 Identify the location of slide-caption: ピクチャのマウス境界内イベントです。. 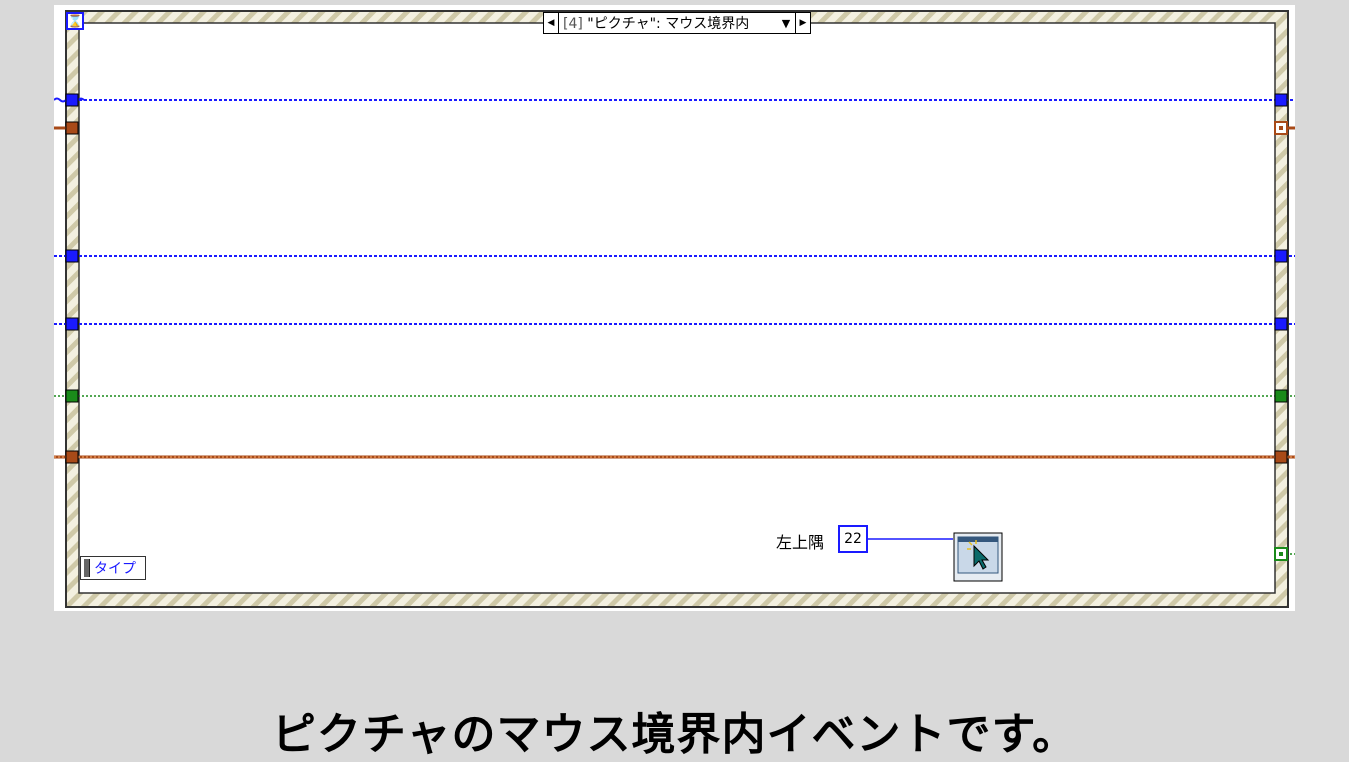
(674, 734).